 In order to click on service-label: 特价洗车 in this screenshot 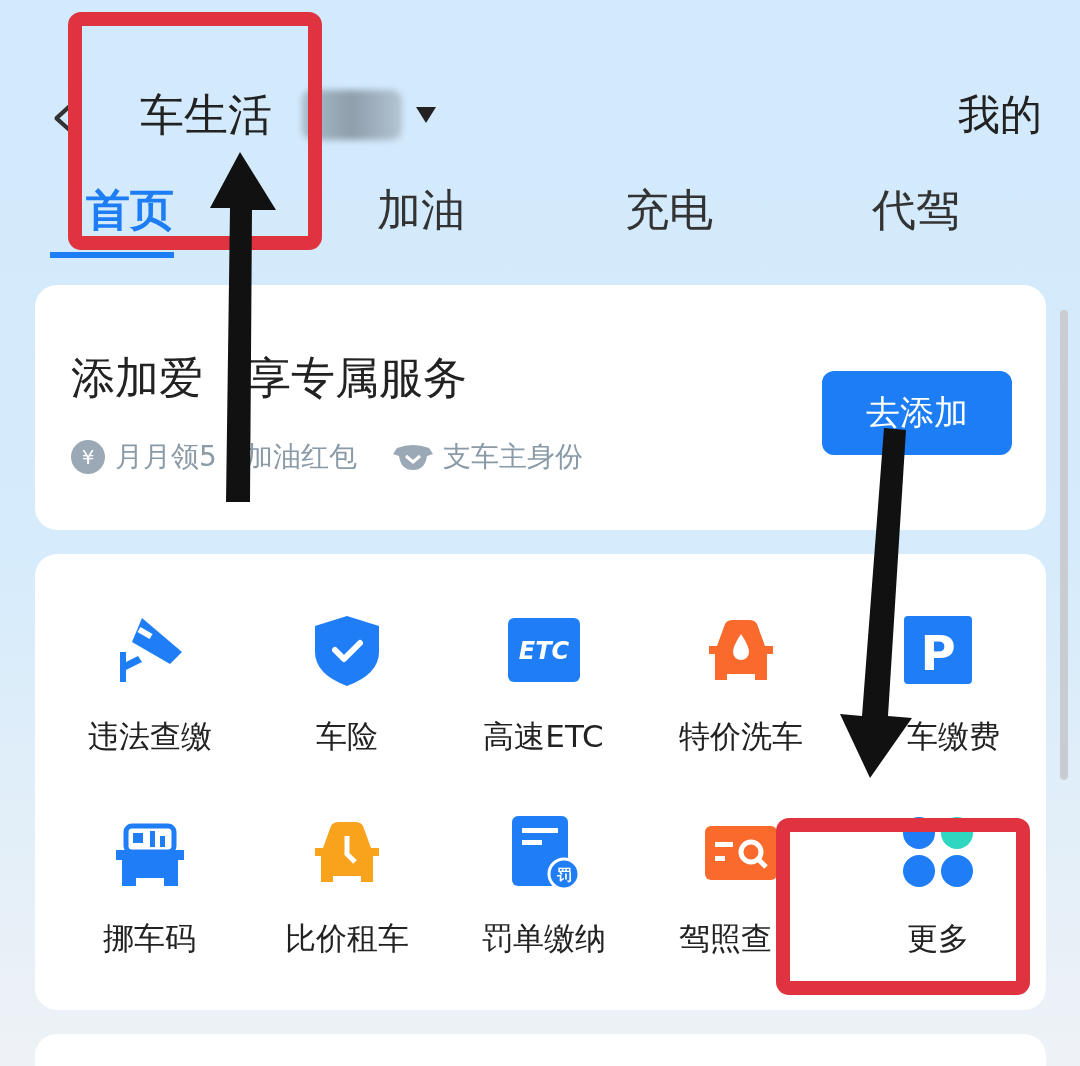, I will do `click(740, 736)`.